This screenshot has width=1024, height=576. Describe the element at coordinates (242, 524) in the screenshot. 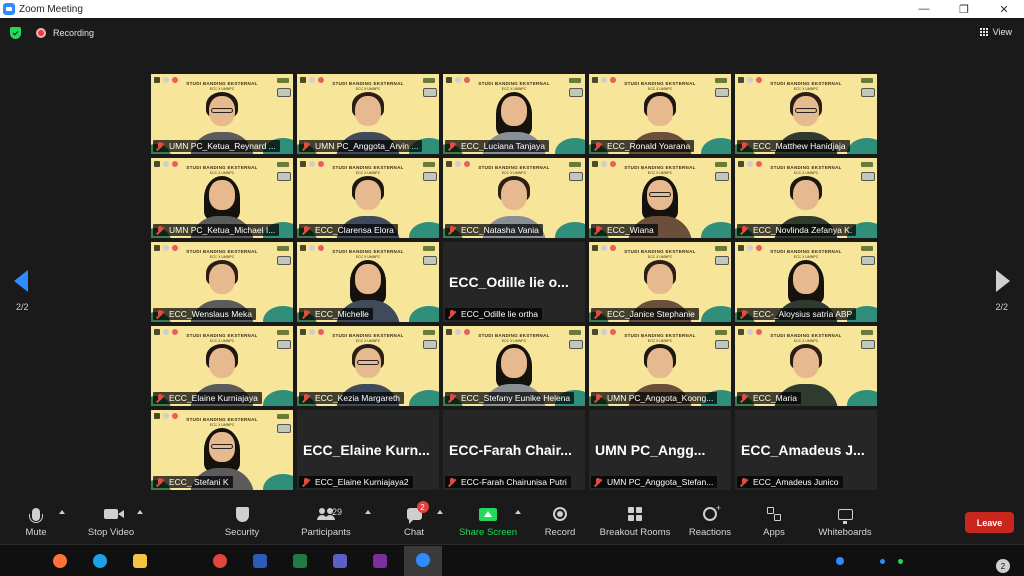

I see `security-button: Security` at that location.